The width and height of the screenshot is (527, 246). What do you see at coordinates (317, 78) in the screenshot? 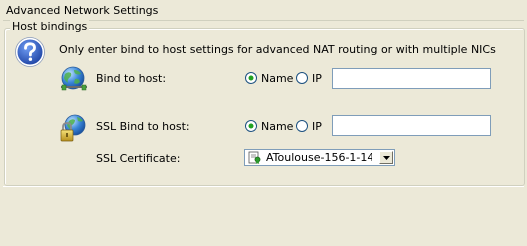
I see `bind-host-ip-option: IP` at bounding box center [317, 78].